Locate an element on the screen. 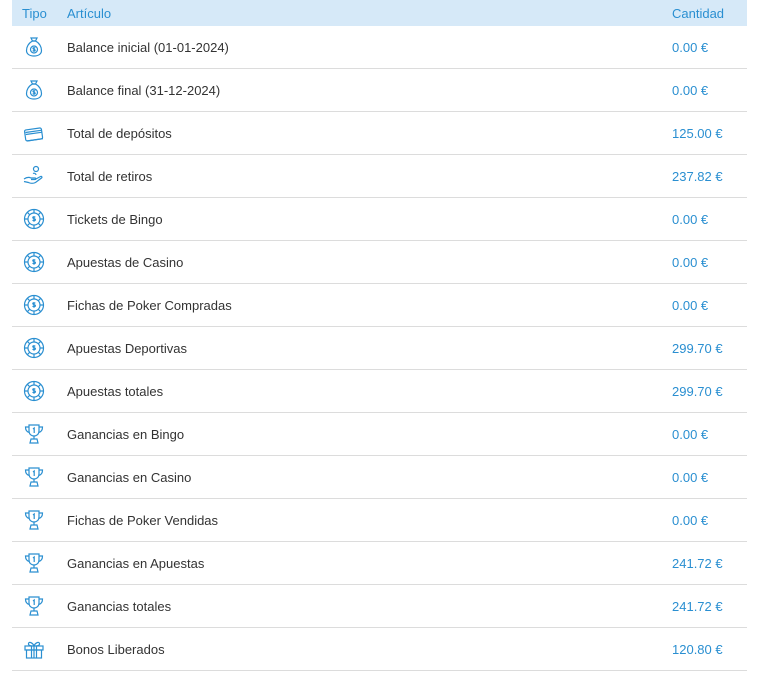  row-label: Ganancias en Bingo is located at coordinates (126, 434).